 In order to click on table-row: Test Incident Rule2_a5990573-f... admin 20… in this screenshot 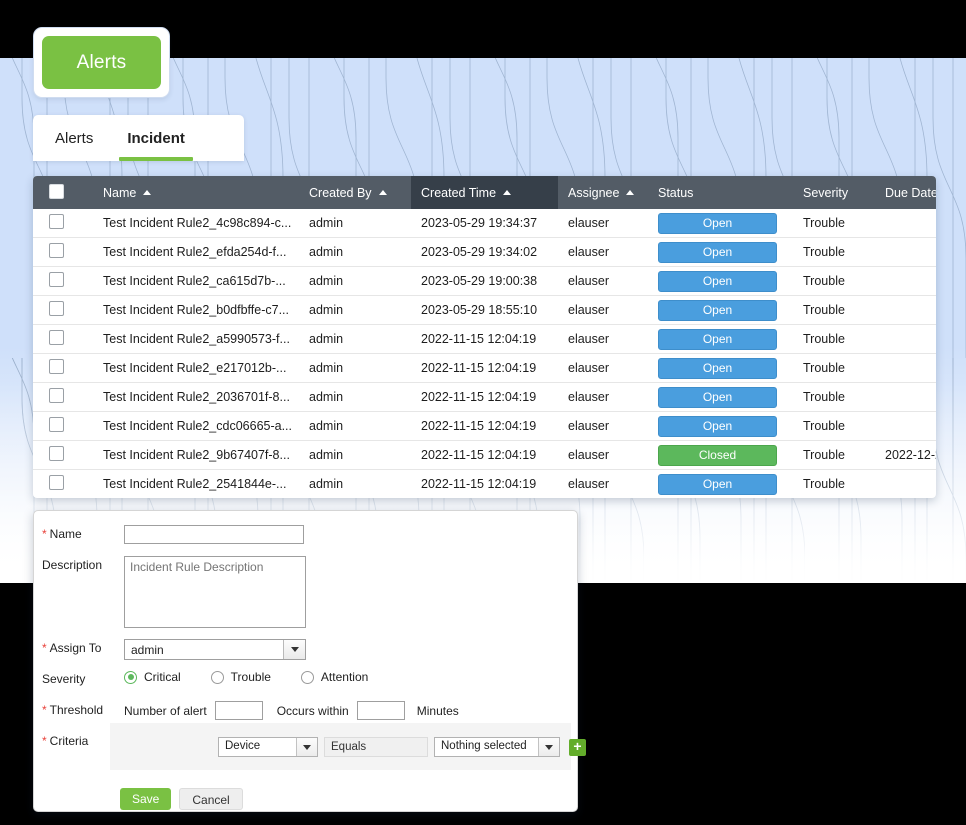, I will do `click(484, 339)`.